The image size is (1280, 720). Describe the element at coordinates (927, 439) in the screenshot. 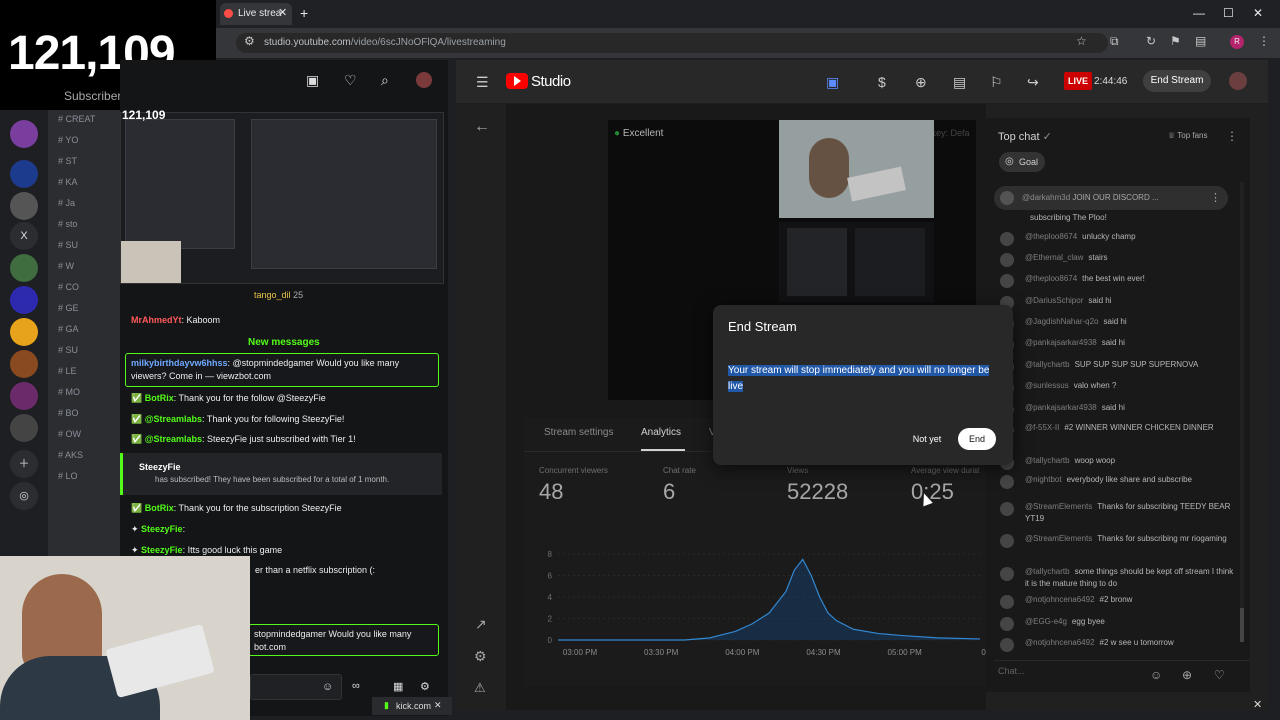

I see `not-yet-button: Not yet` at that location.